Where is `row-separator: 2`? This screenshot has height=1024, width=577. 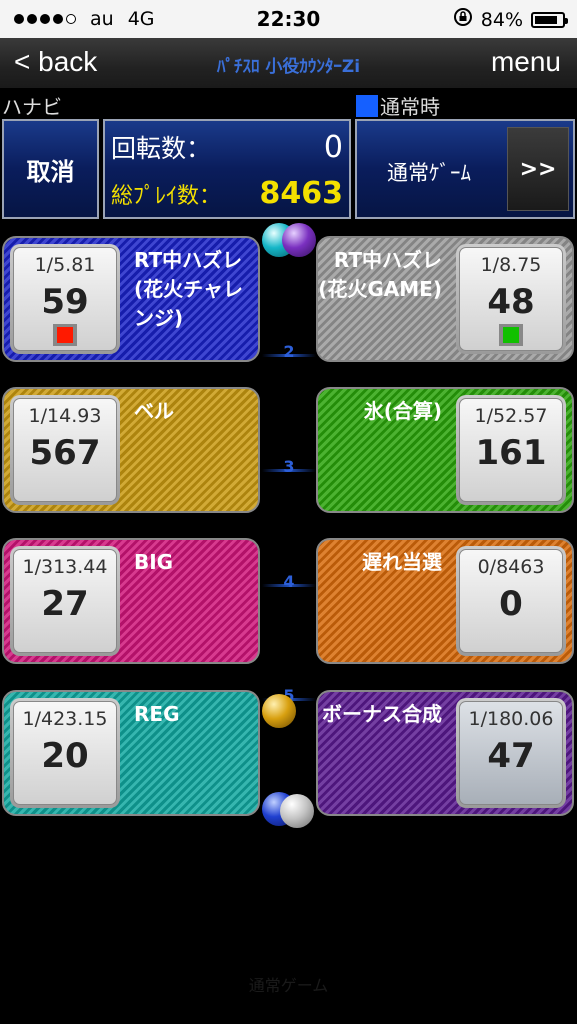
row-separator: 2 is located at coordinates (289, 355).